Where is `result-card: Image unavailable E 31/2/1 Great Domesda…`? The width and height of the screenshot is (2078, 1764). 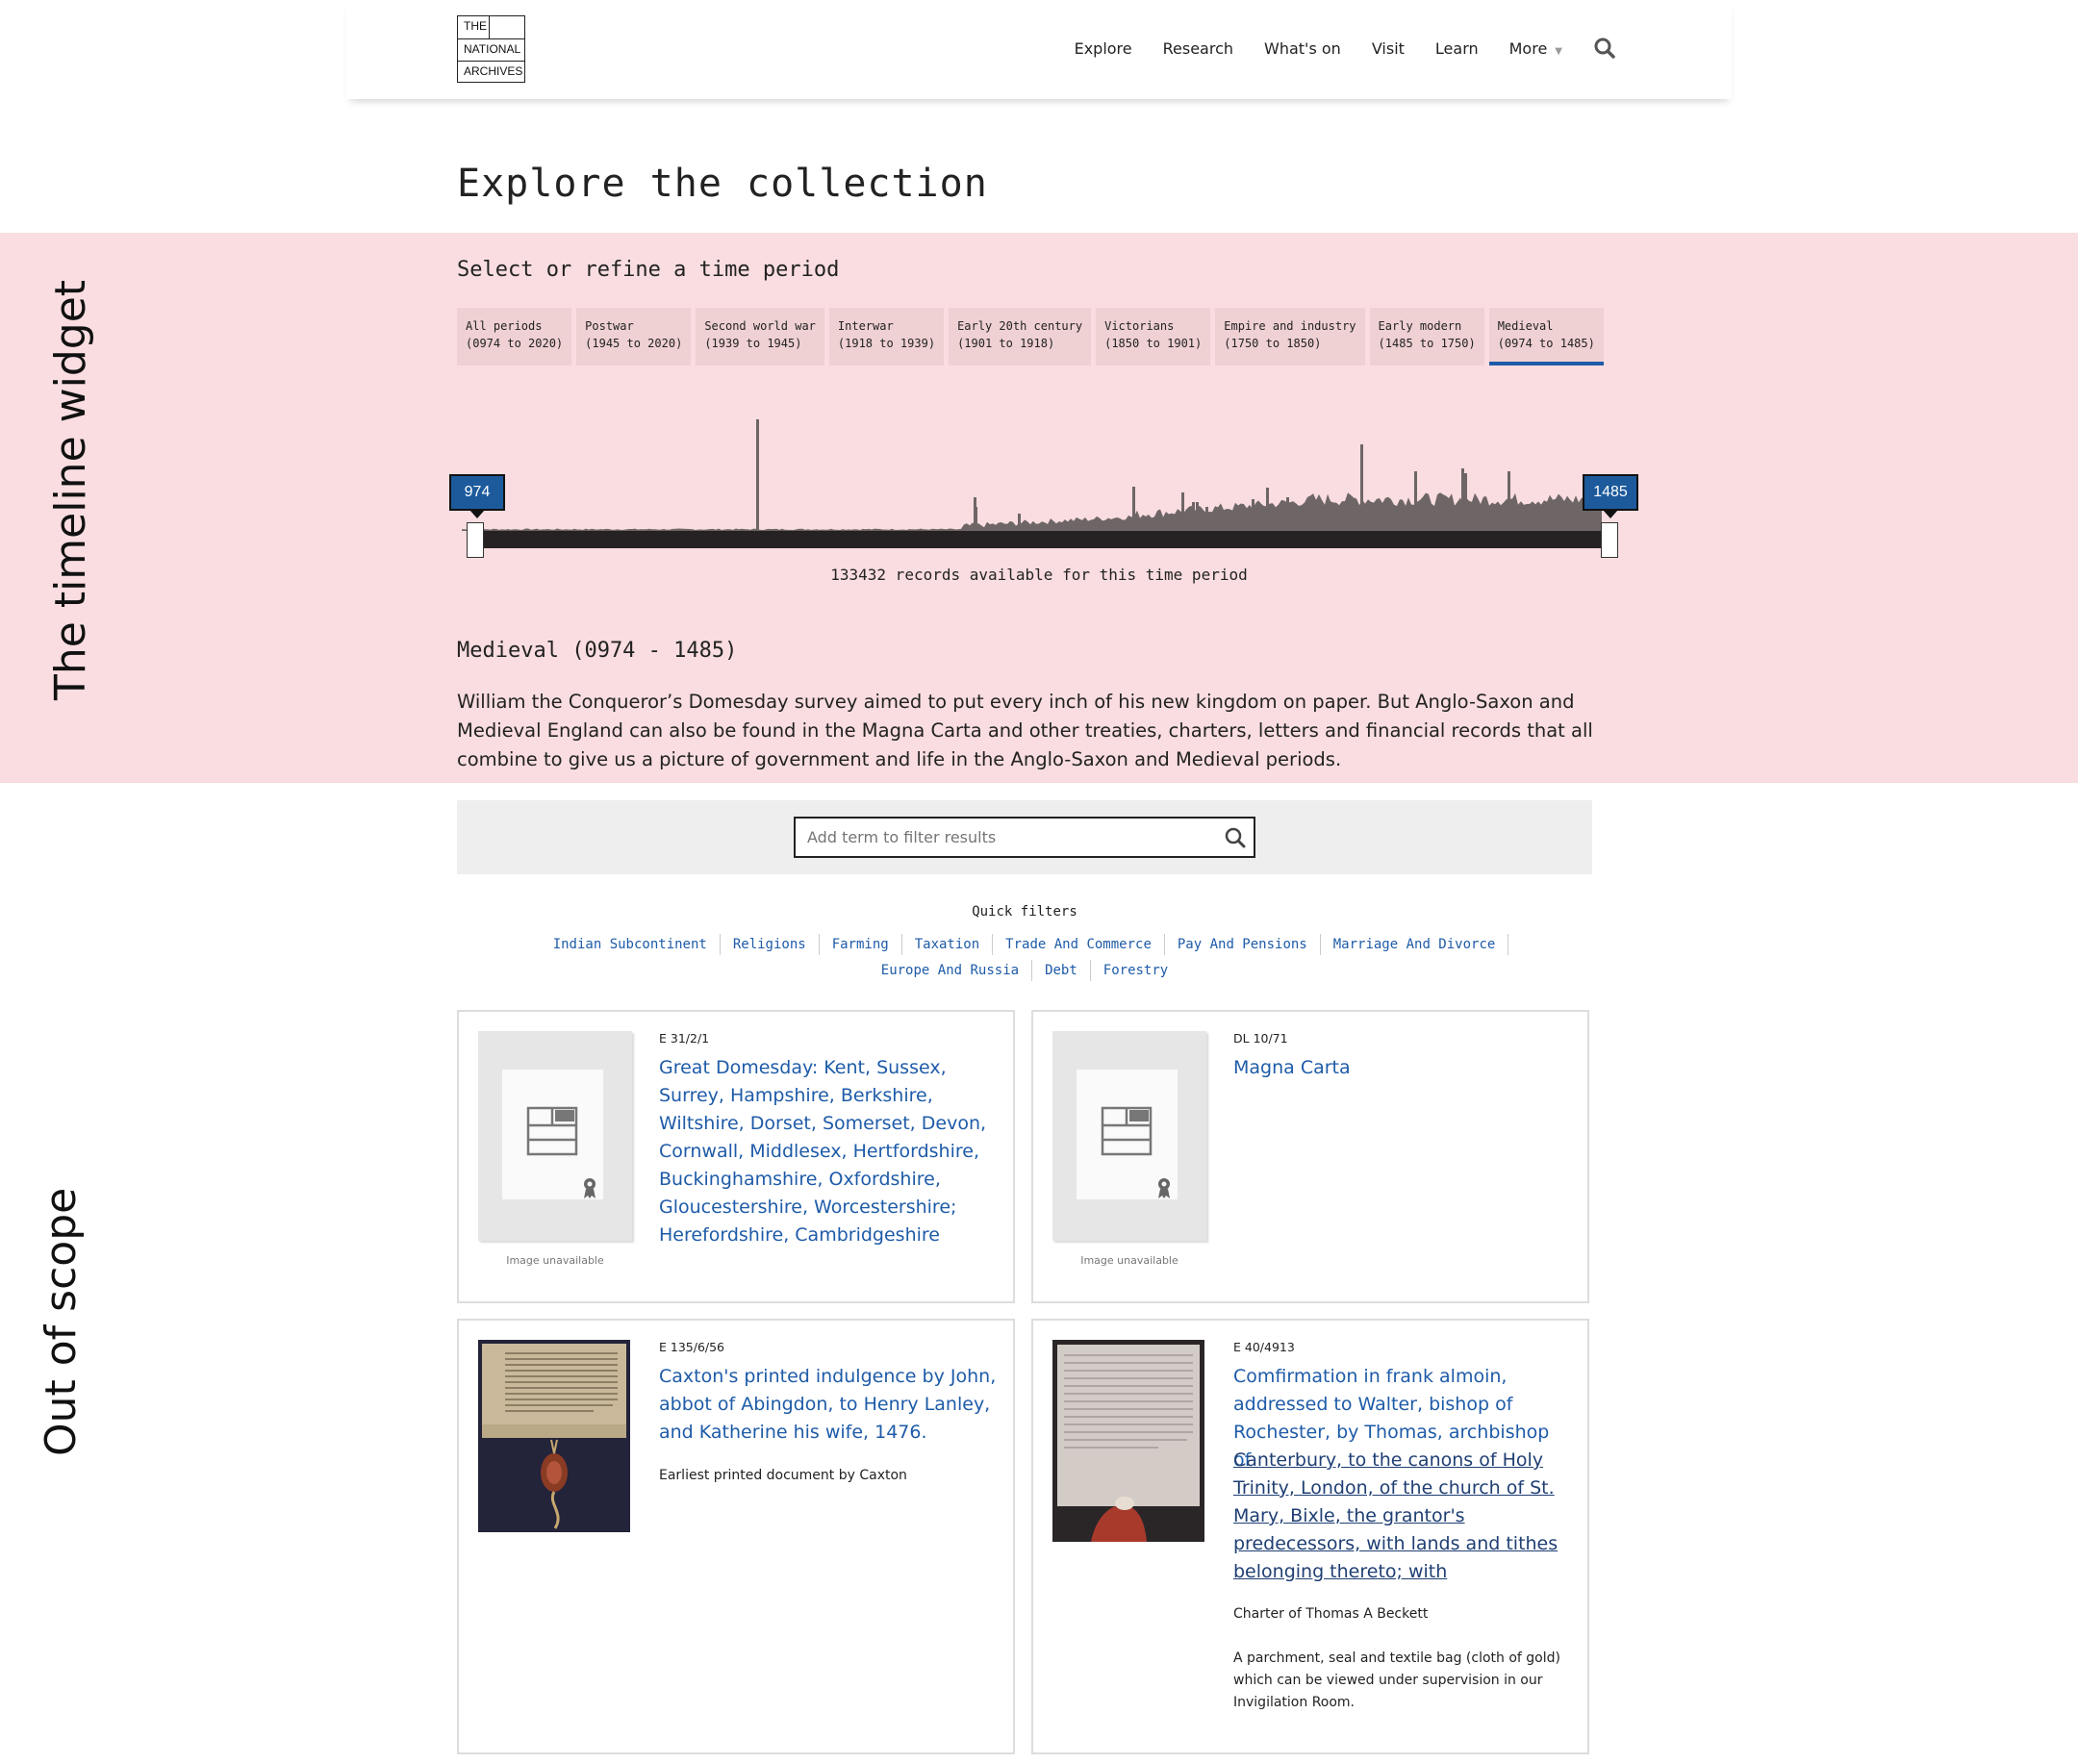
result-card: Image unavailable E 31/2/1 Great Domesda… is located at coordinates (736, 1157).